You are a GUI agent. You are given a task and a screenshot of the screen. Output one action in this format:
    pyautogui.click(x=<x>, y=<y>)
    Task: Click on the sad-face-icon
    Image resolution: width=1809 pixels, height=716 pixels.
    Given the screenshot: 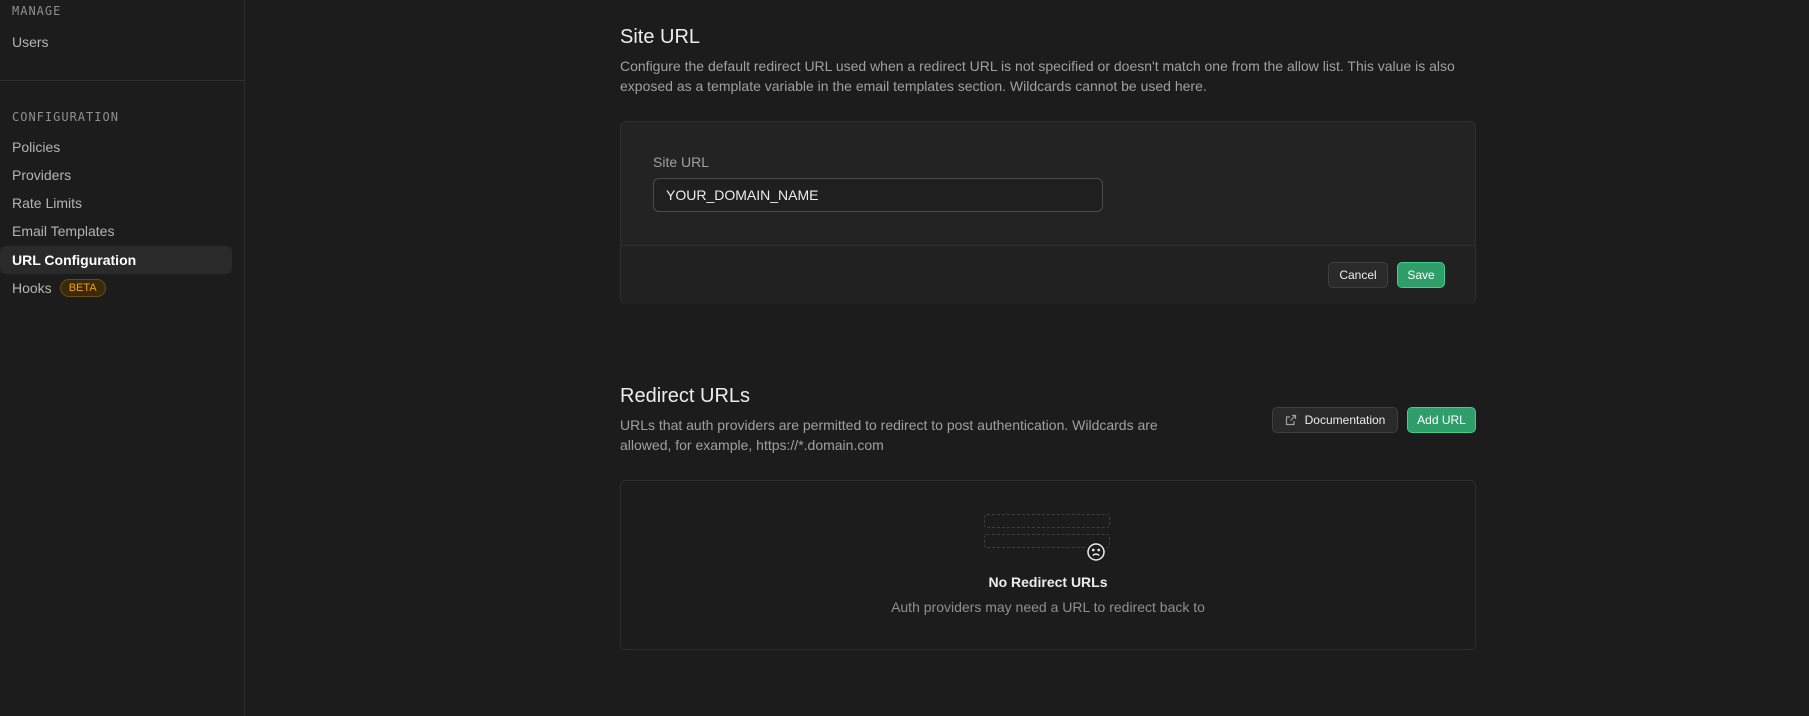 What is the action you would take?
    pyautogui.click(x=1096, y=552)
    